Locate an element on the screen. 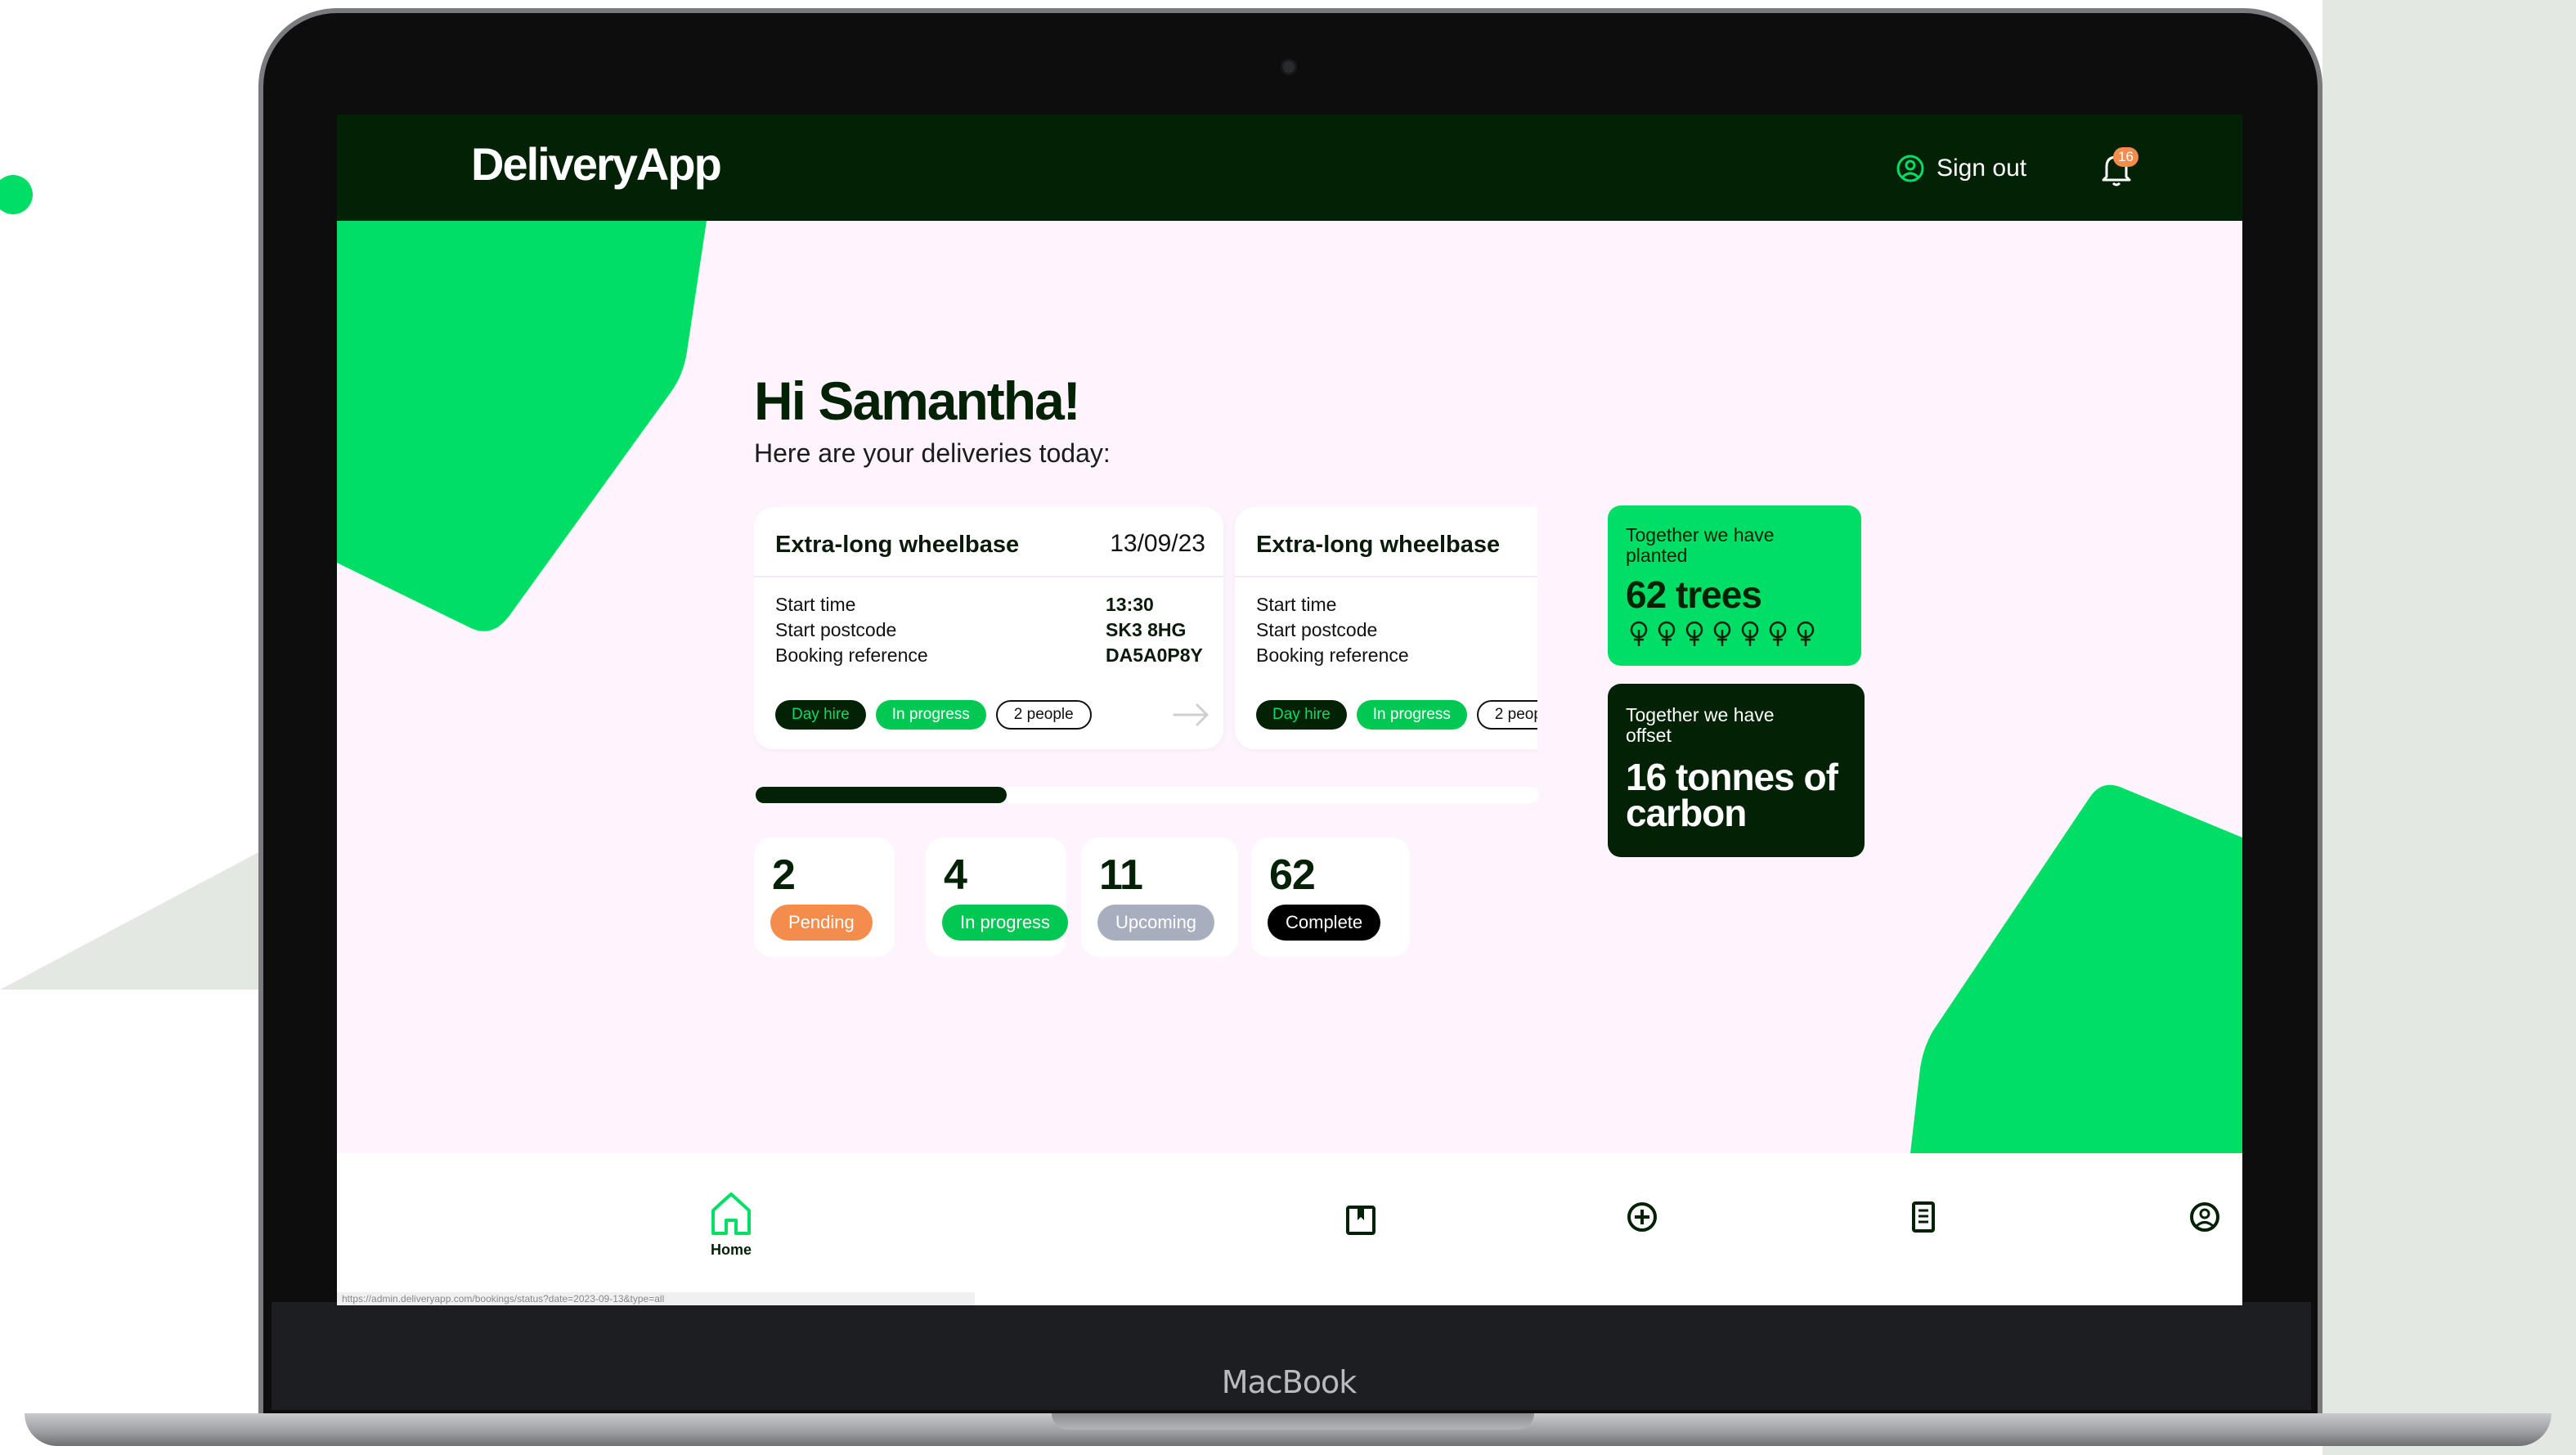 Image resolution: width=2576 pixels, height=1455 pixels. trees-impact-card: Together we have planted 62 trees is located at coordinates (1735, 585).